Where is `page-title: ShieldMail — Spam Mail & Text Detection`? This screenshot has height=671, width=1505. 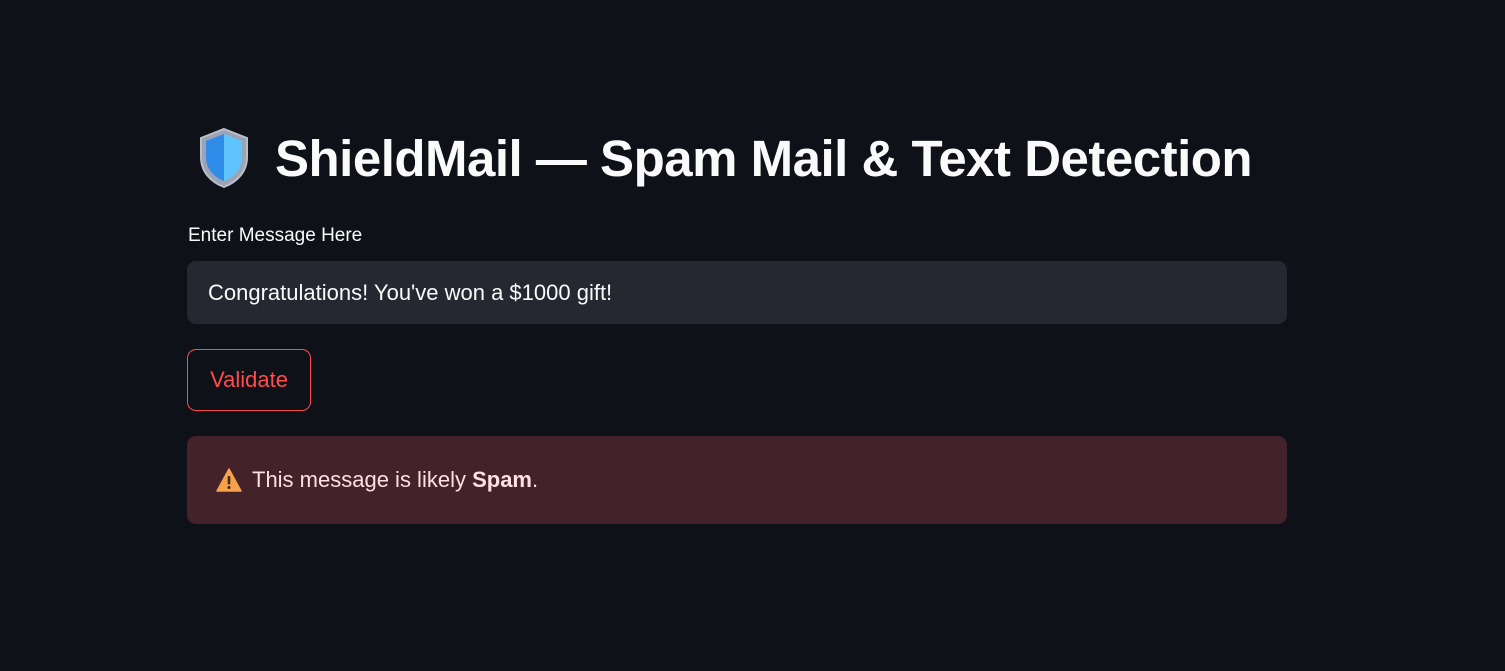
page-title: ShieldMail — Spam Mail & Text Detection is located at coordinates (764, 158).